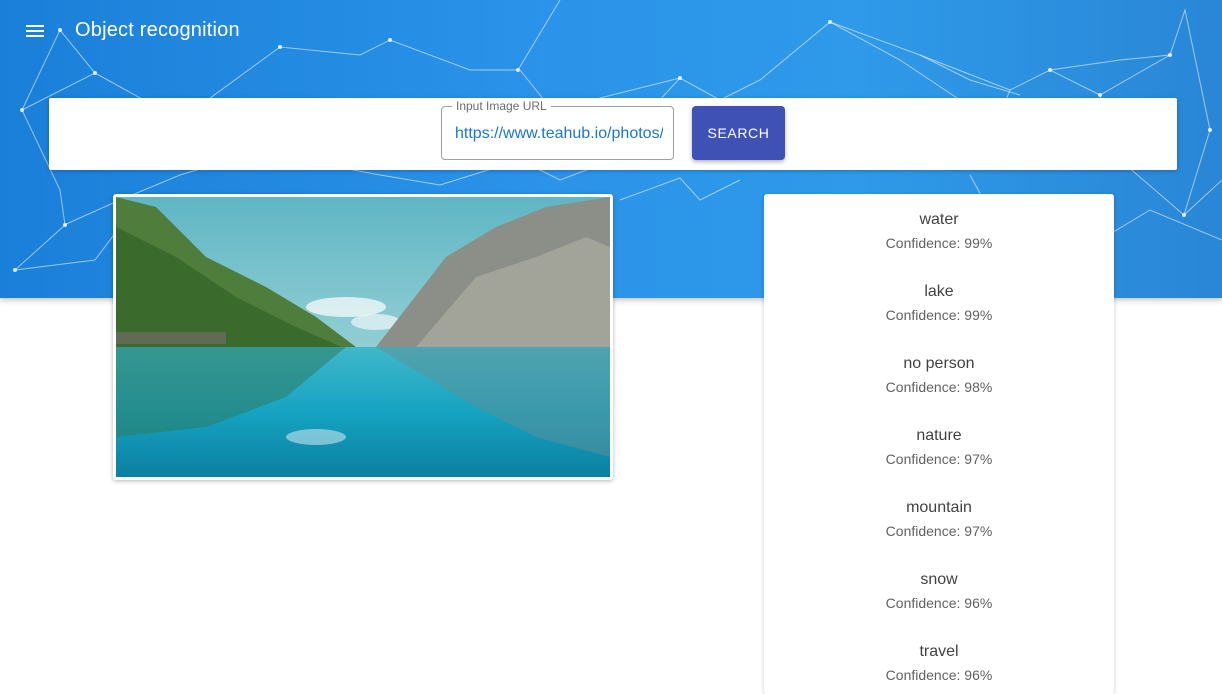  I want to click on url-field: Input Image URL, so click(557, 130).